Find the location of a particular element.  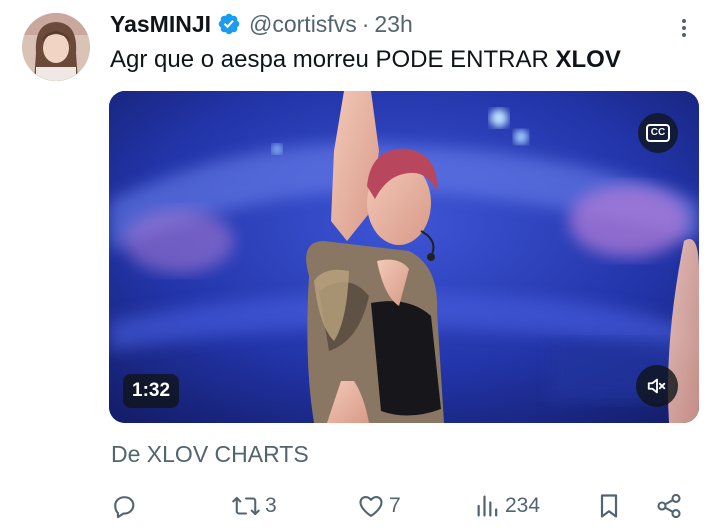

avatar is located at coordinates (56, 47).